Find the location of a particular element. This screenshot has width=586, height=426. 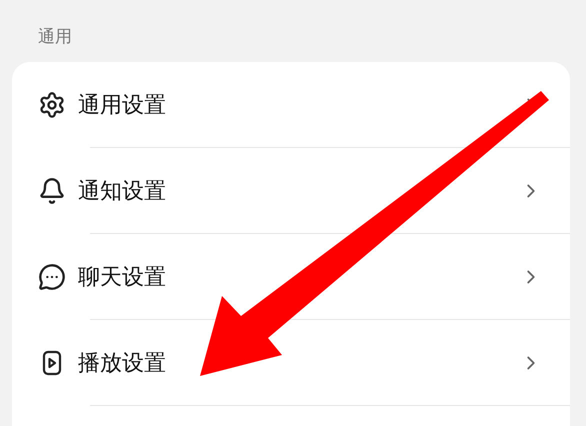

chat-bubble-icon is located at coordinates (52, 277).